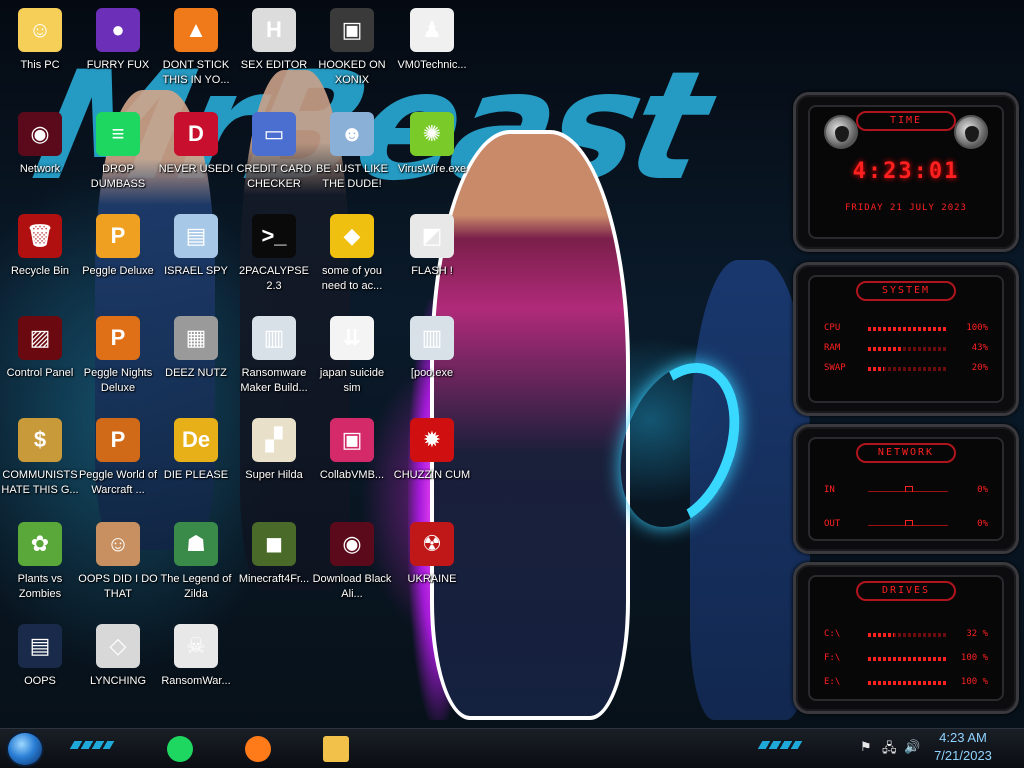 The image size is (1024, 768). I want to click on taskbar-spotify-button, so click(180, 749).